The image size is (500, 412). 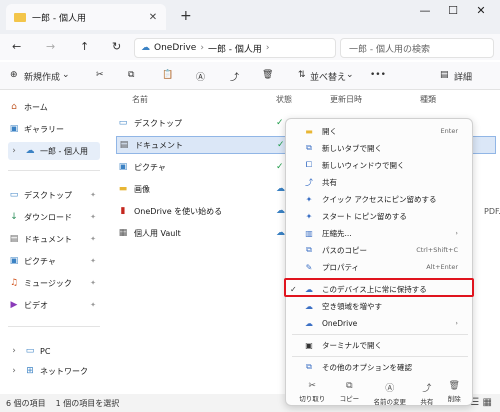 What do you see at coordinates (14, 239) in the screenshot?
I see `documents-icon: ▤` at bounding box center [14, 239].